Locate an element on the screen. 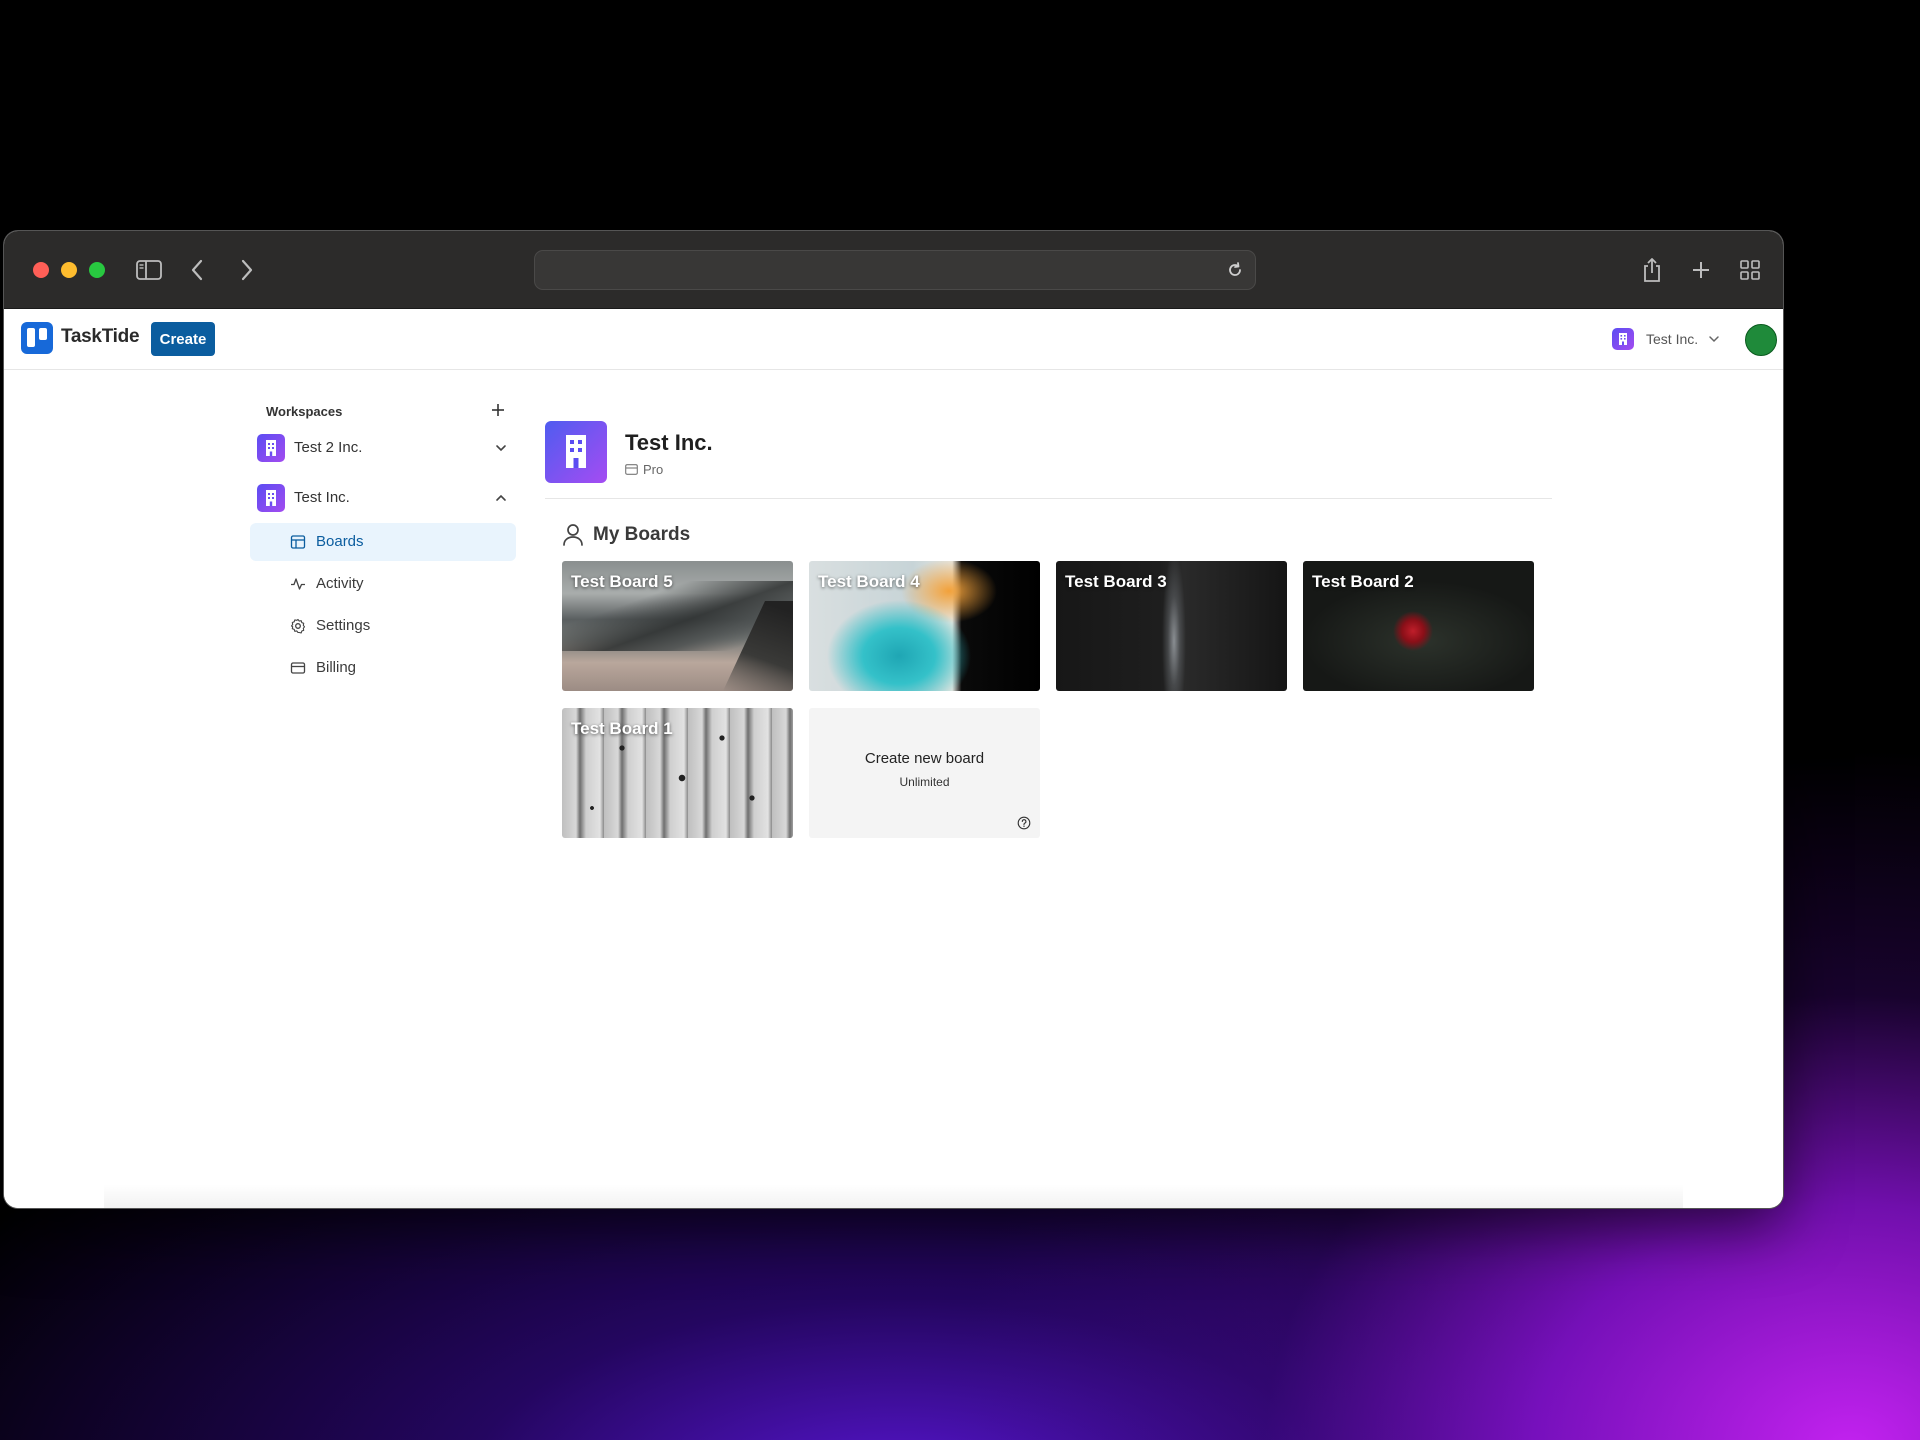 This screenshot has width=1920, height=1440. new-tab-plus-icon is located at coordinates (1701, 270).